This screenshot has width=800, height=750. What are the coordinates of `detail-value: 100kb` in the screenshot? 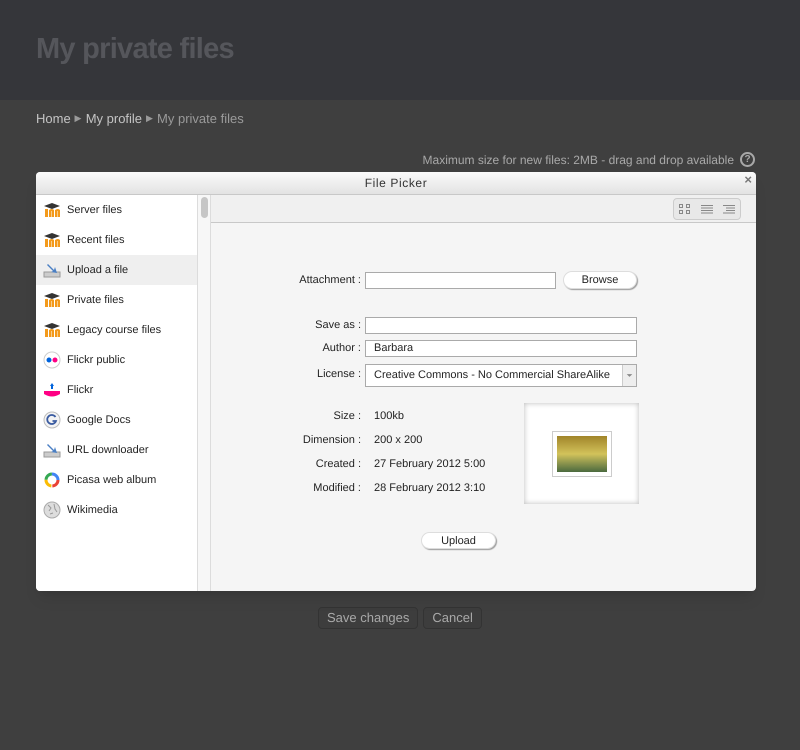 It's located at (389, 416).